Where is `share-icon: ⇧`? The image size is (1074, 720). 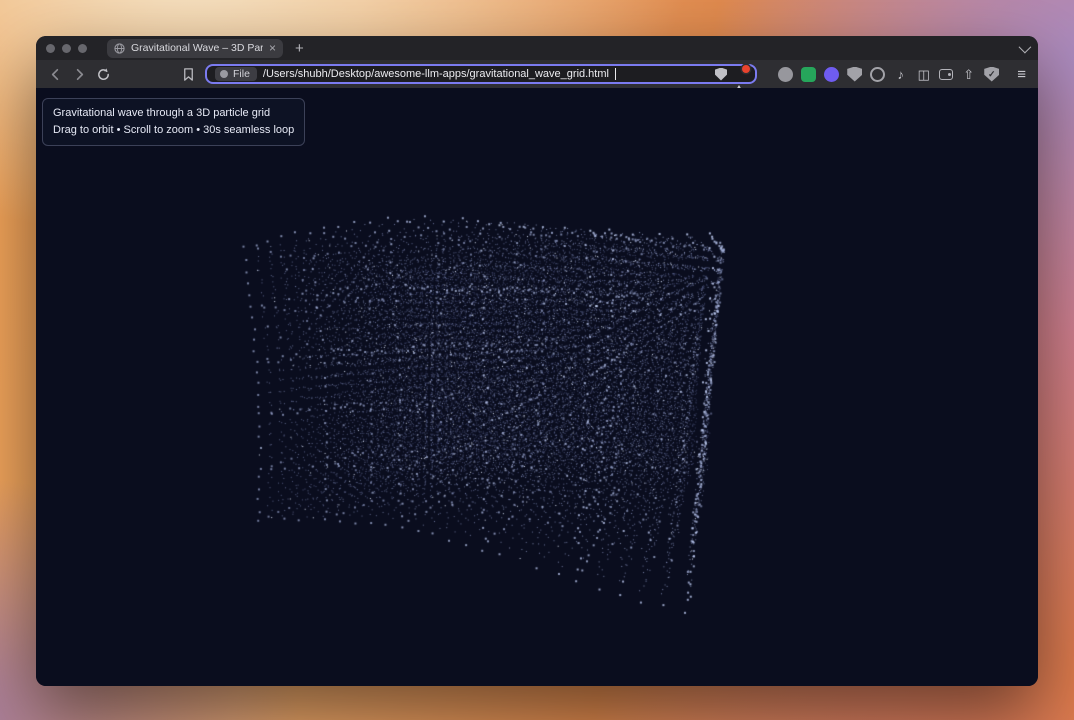 share-icon: ⇧ is located at coordinates (968, 74).